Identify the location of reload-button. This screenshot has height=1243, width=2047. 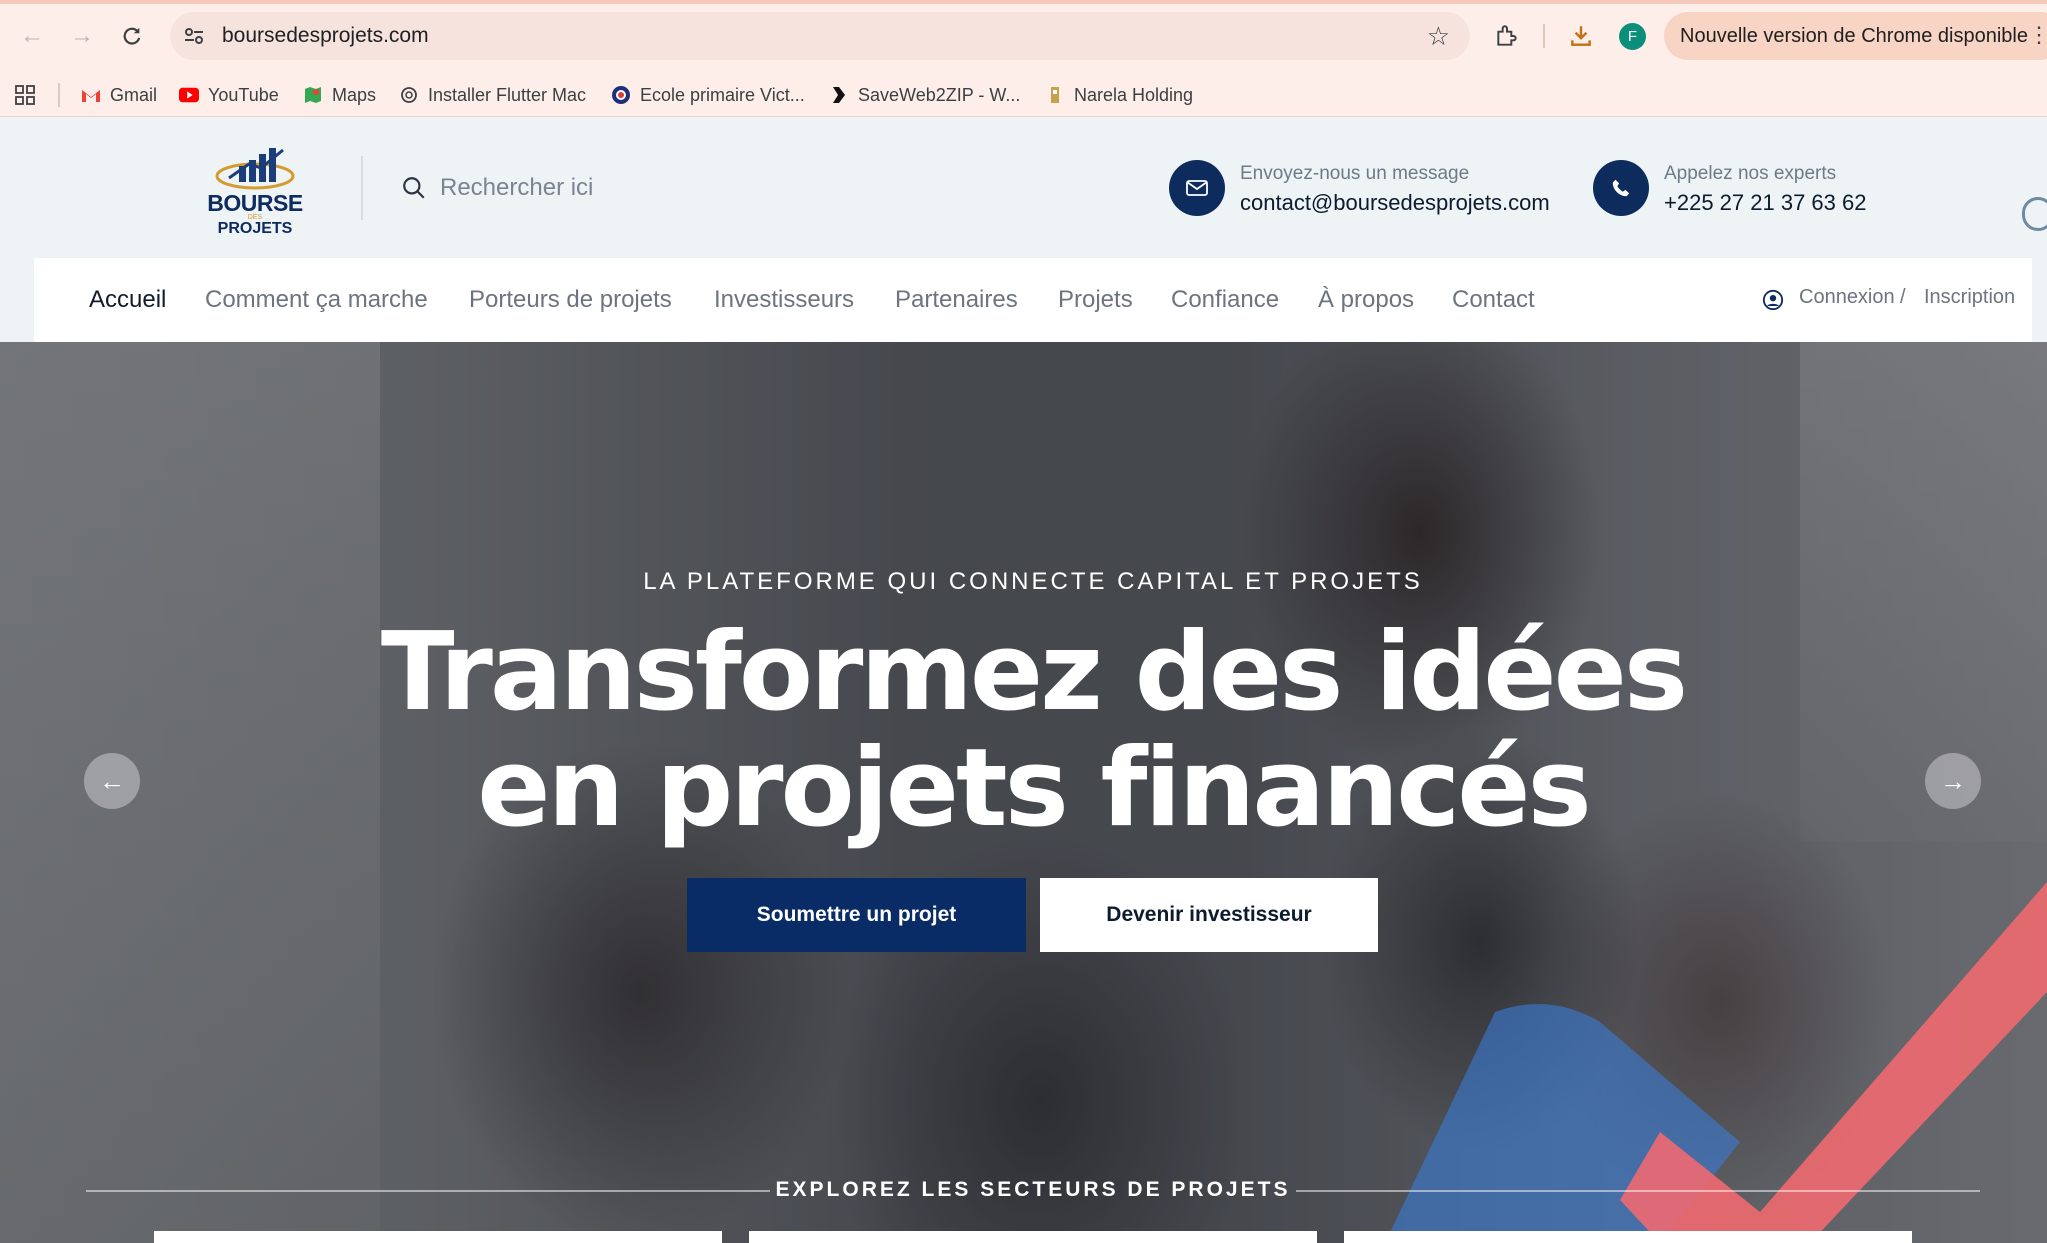
(132, 36).